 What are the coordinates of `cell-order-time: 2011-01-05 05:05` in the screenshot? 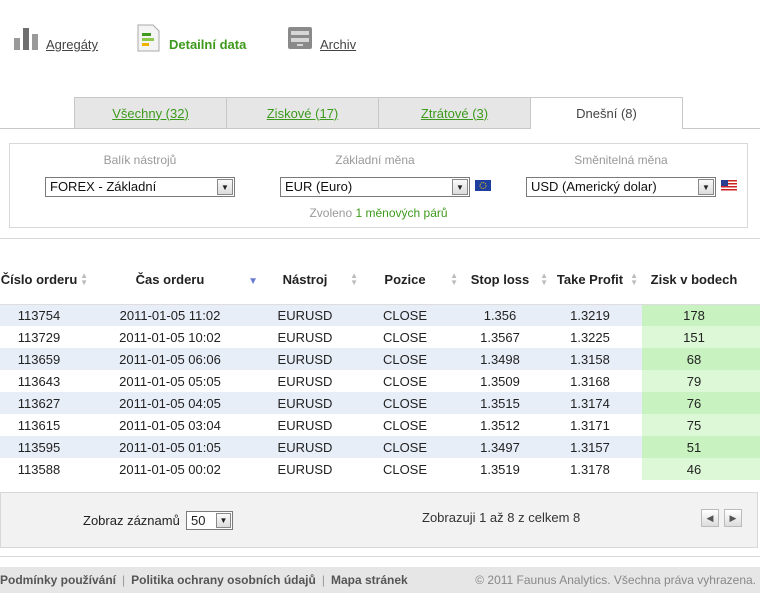 It's located at (177, 381).